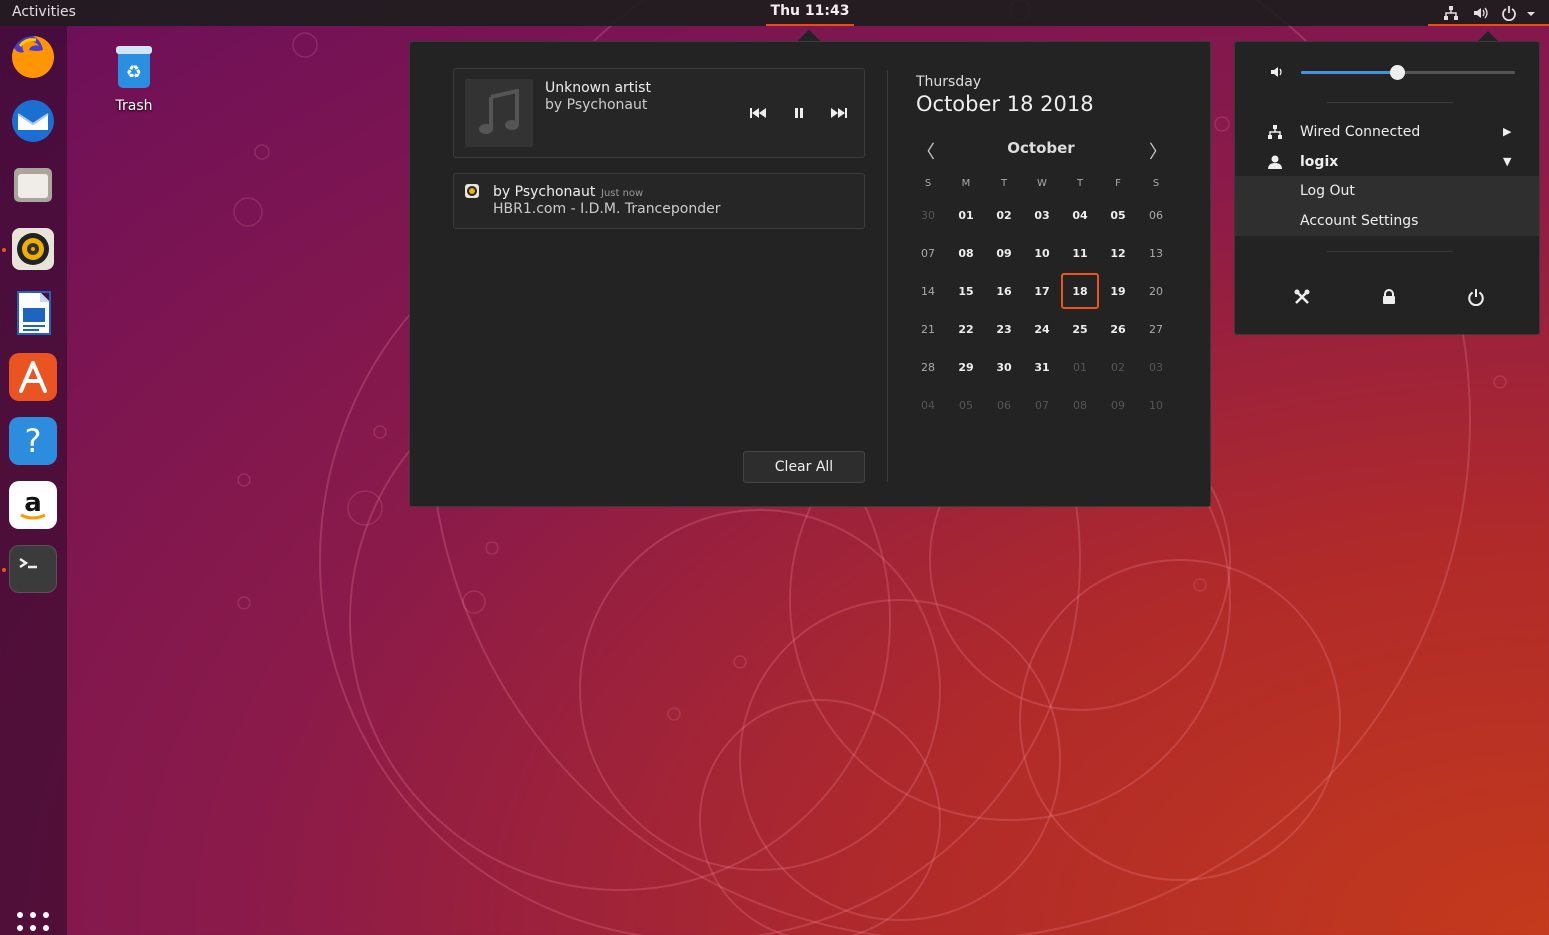  Describe the element at coordinates (966, 291) in the screenshot. I see `calendar-day: 15` at that location.